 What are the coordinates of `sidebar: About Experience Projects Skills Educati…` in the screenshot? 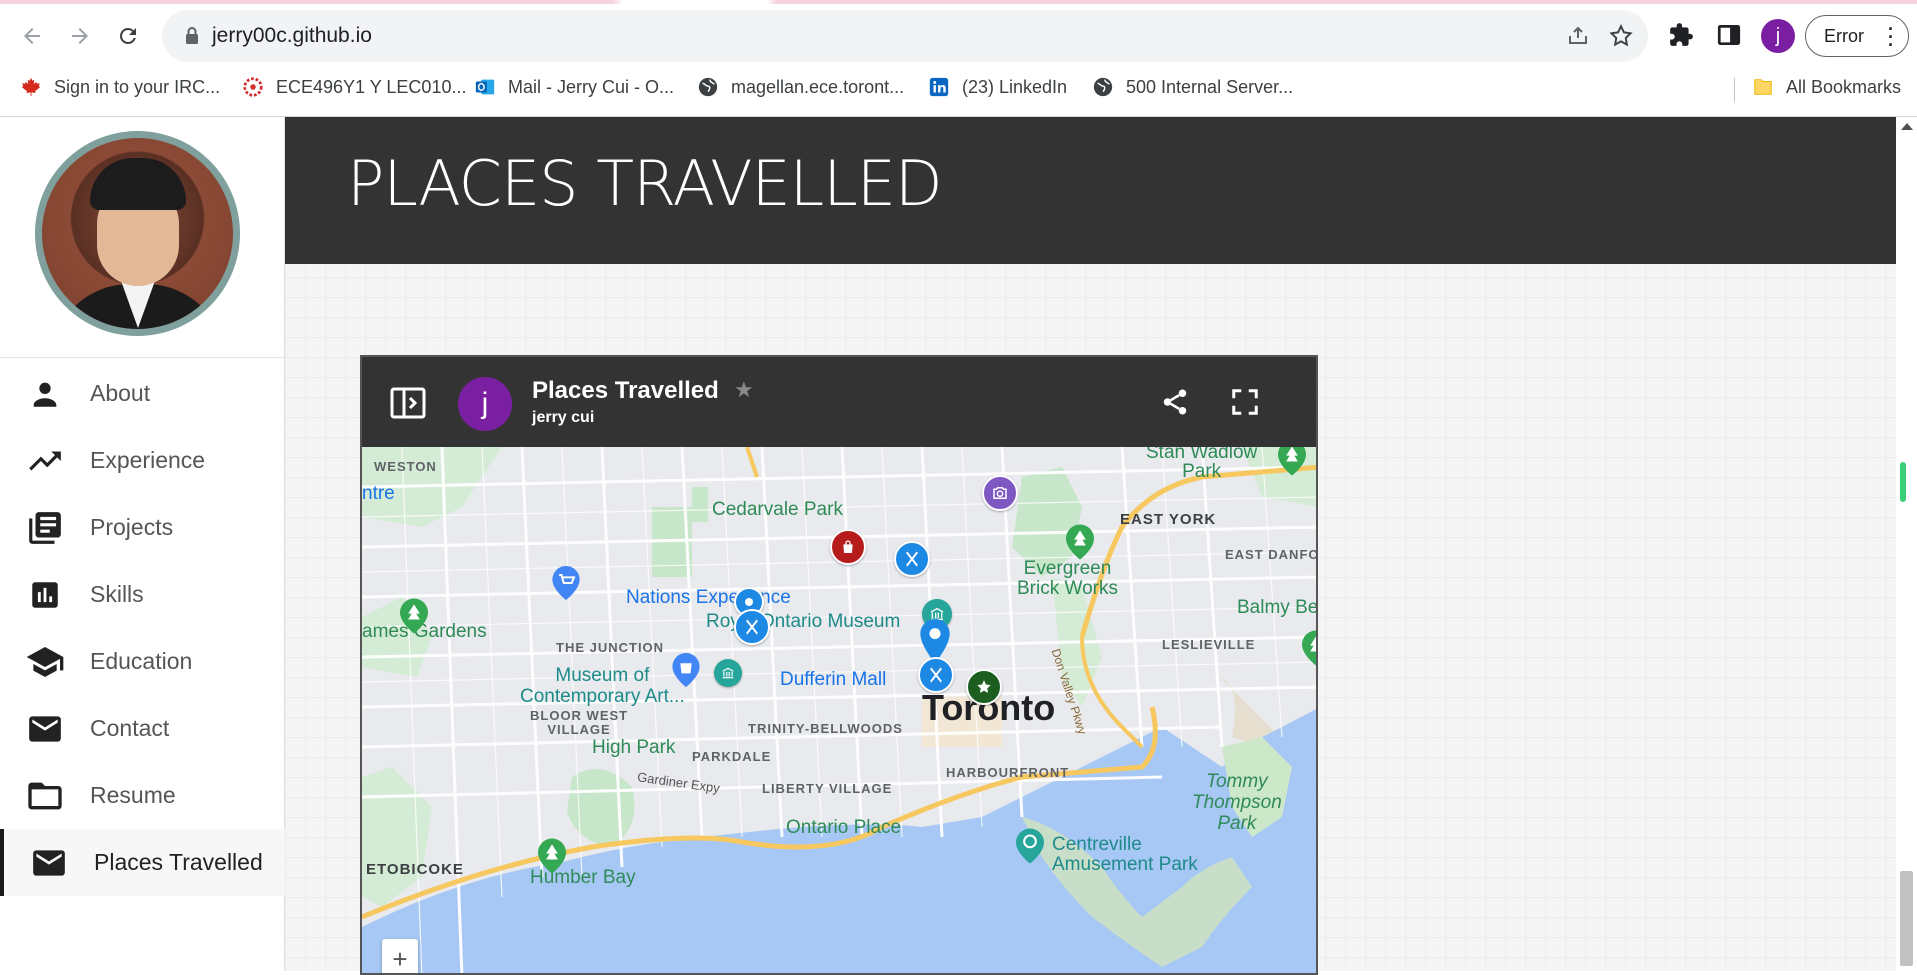 It's located at (142, 544).